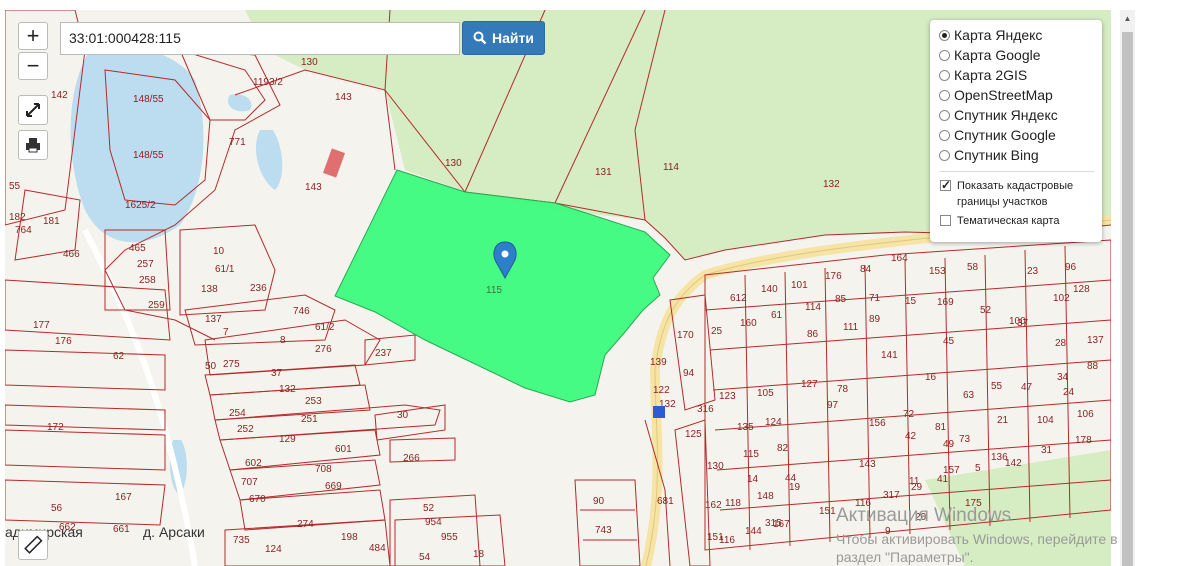 This screenshot has height=566, width=1191. Describe the element at coordinates (1081, 289) in the screenshot. I see `parcel-number-label: 128` at that location.